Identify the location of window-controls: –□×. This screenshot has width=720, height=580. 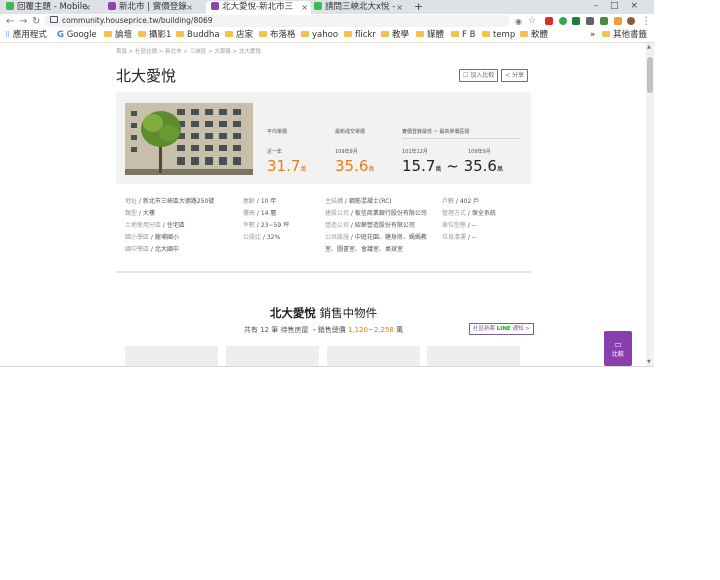
(621, 6).